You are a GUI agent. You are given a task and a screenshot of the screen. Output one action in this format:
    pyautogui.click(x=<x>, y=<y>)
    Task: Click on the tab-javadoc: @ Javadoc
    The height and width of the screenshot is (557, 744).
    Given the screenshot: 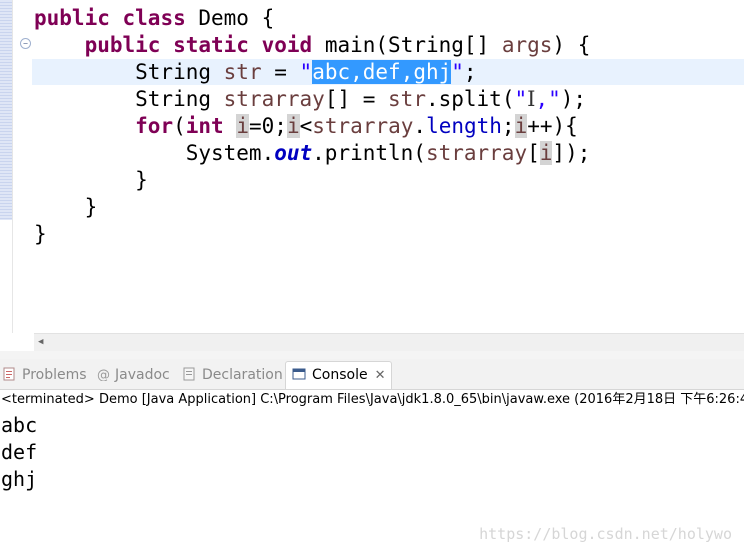 What is the action you would take?
    pyautogui.click(x=133, y=375)
    